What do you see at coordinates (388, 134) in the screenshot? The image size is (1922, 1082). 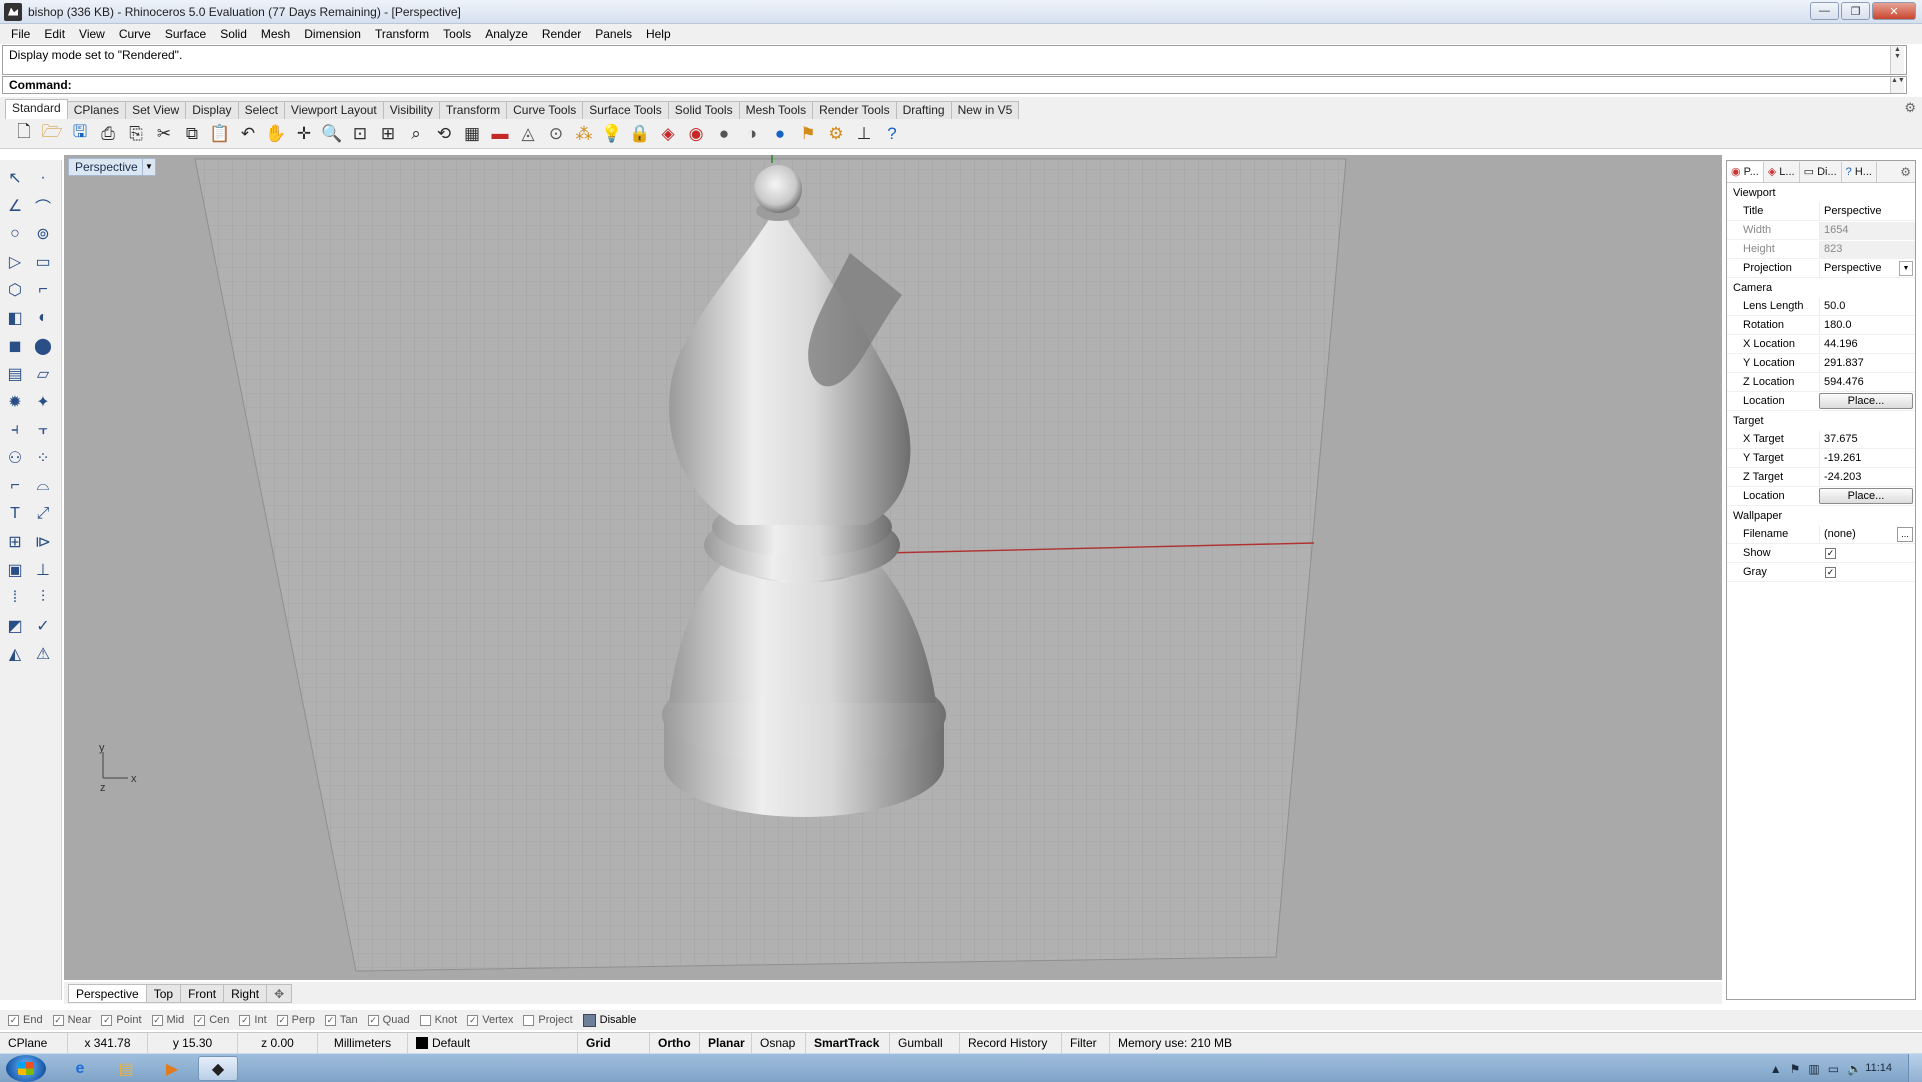 I see `zoom-extents-icon: ⊞` at bounding box center [388, 134].